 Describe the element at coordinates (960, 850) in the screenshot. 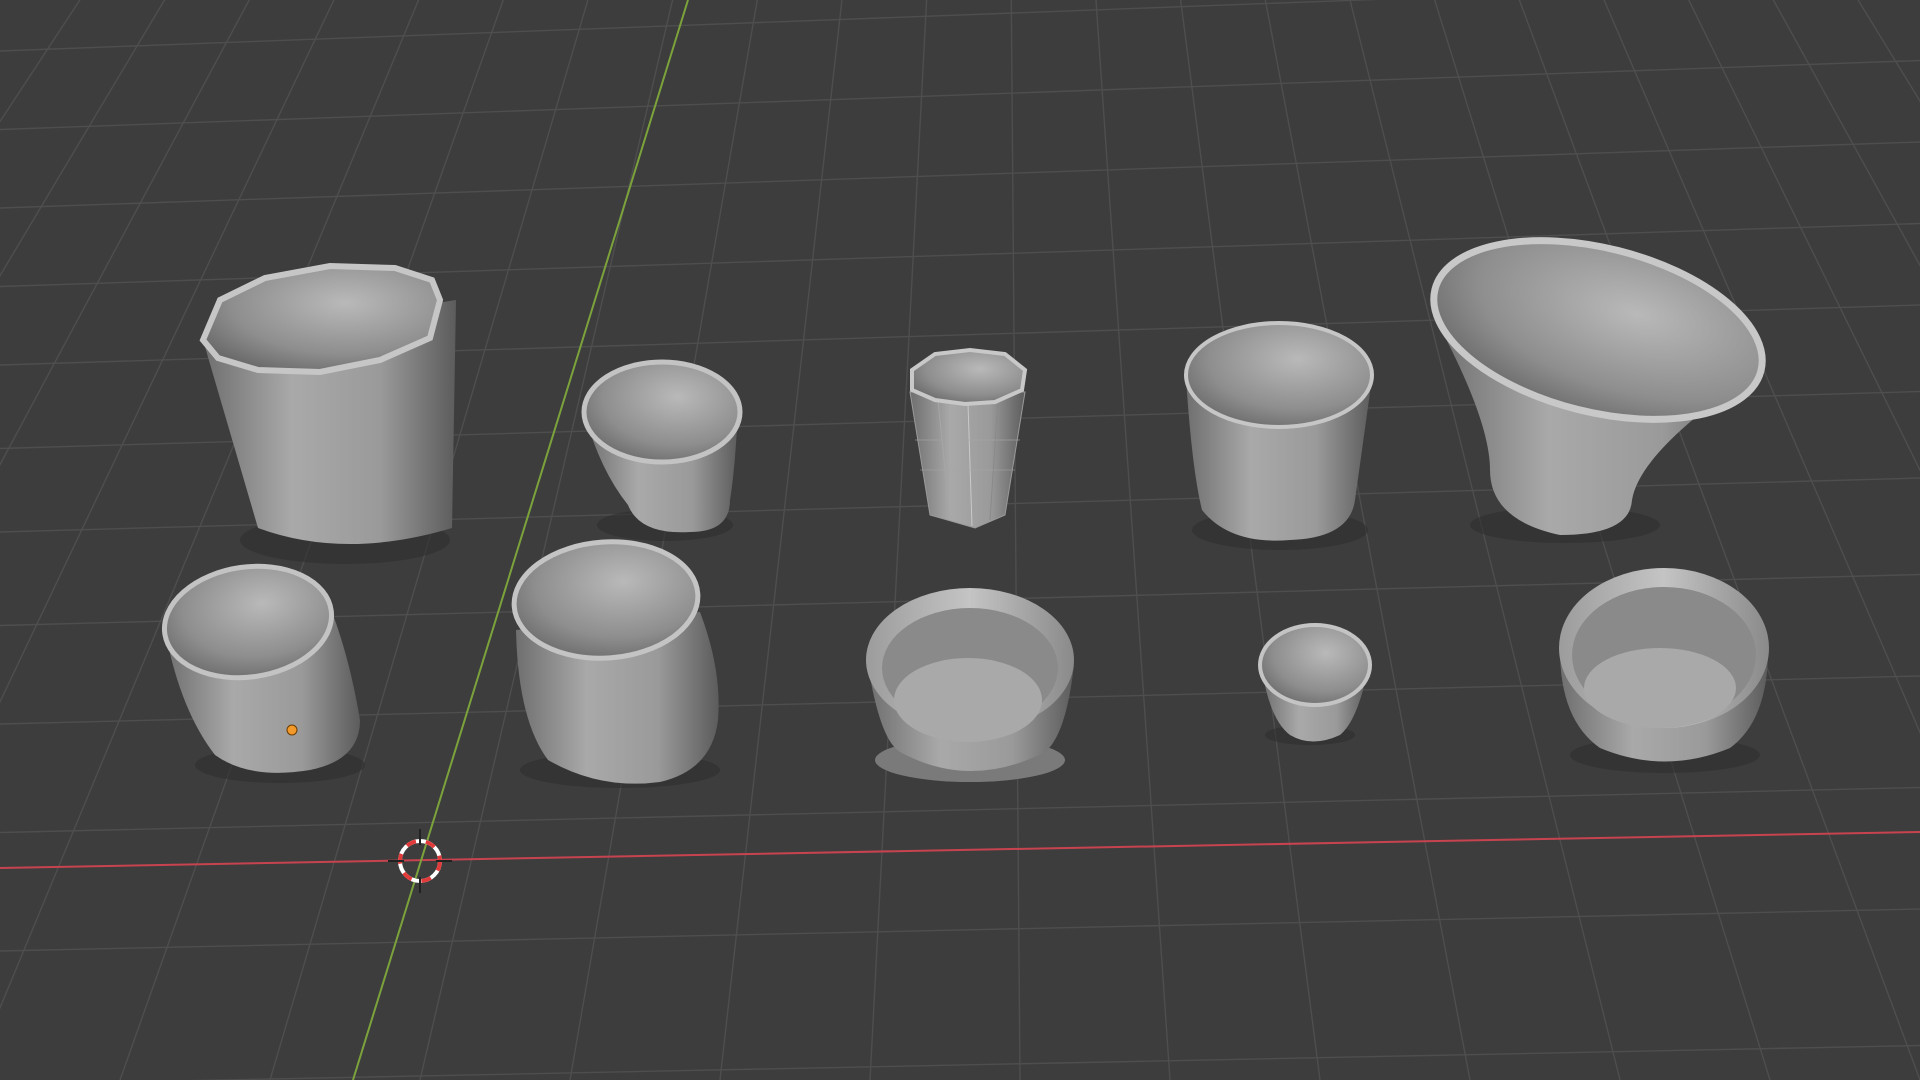

I see `x-axis-line` at that location.